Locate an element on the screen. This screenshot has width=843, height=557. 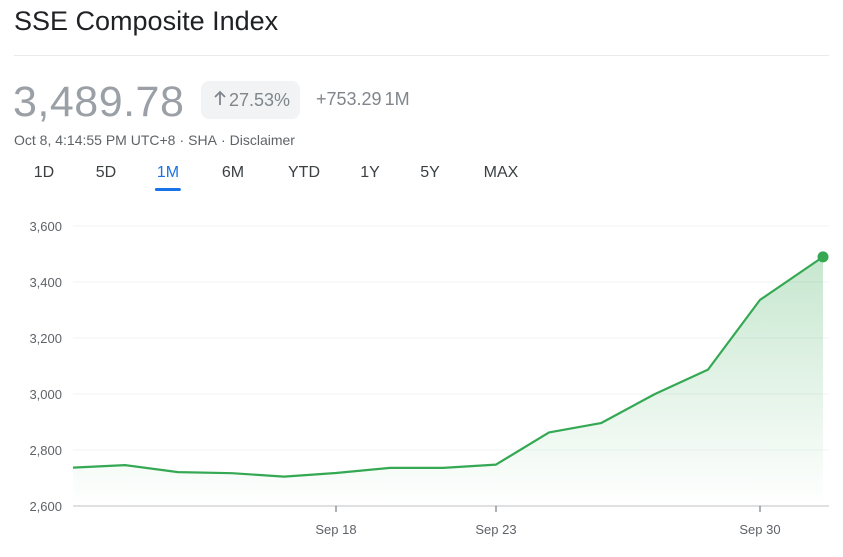
tab-6m: 6M is located at coordinates (233, 173).